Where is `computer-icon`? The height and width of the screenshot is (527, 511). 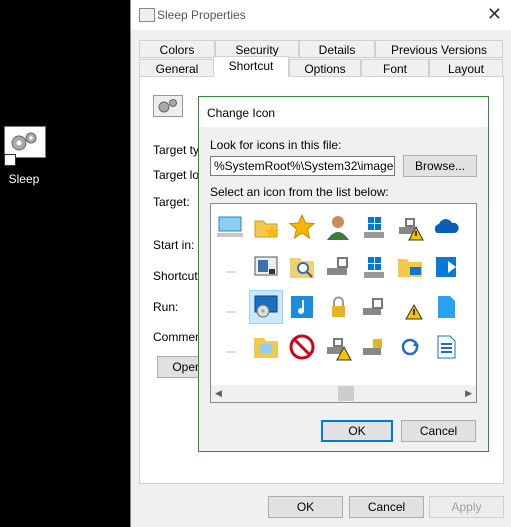
computer-icon is located at coordinates (230, 227).